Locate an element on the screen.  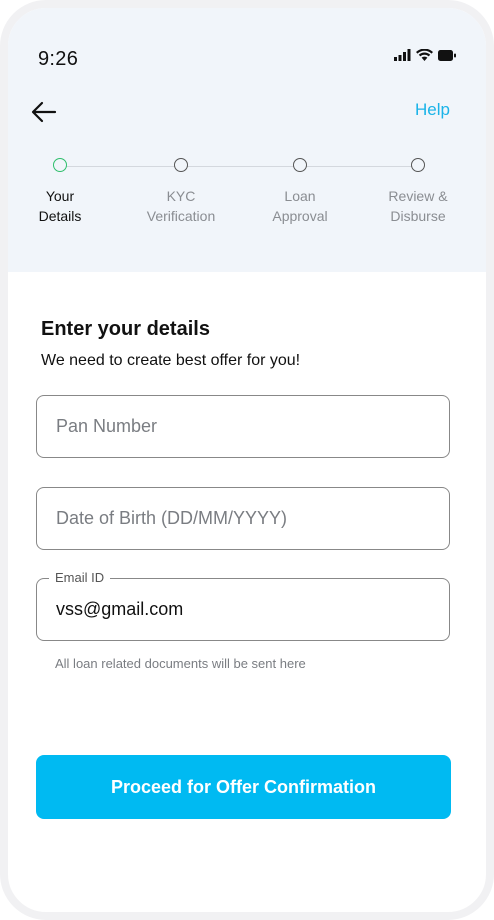
step-label: KYC Verification is located at coordinates (181, 206).